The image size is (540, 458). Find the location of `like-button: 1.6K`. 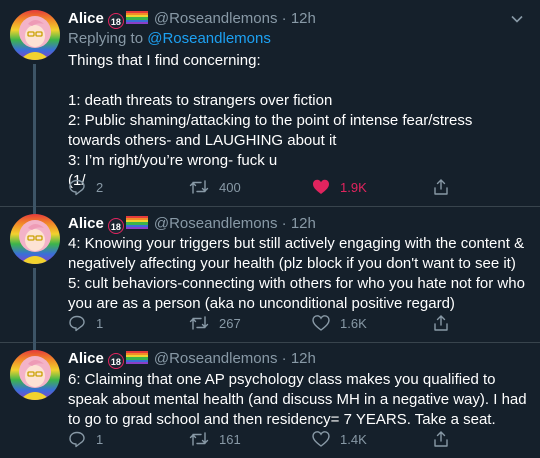

like-button: 1.6K is located at coordinates (339, 323).